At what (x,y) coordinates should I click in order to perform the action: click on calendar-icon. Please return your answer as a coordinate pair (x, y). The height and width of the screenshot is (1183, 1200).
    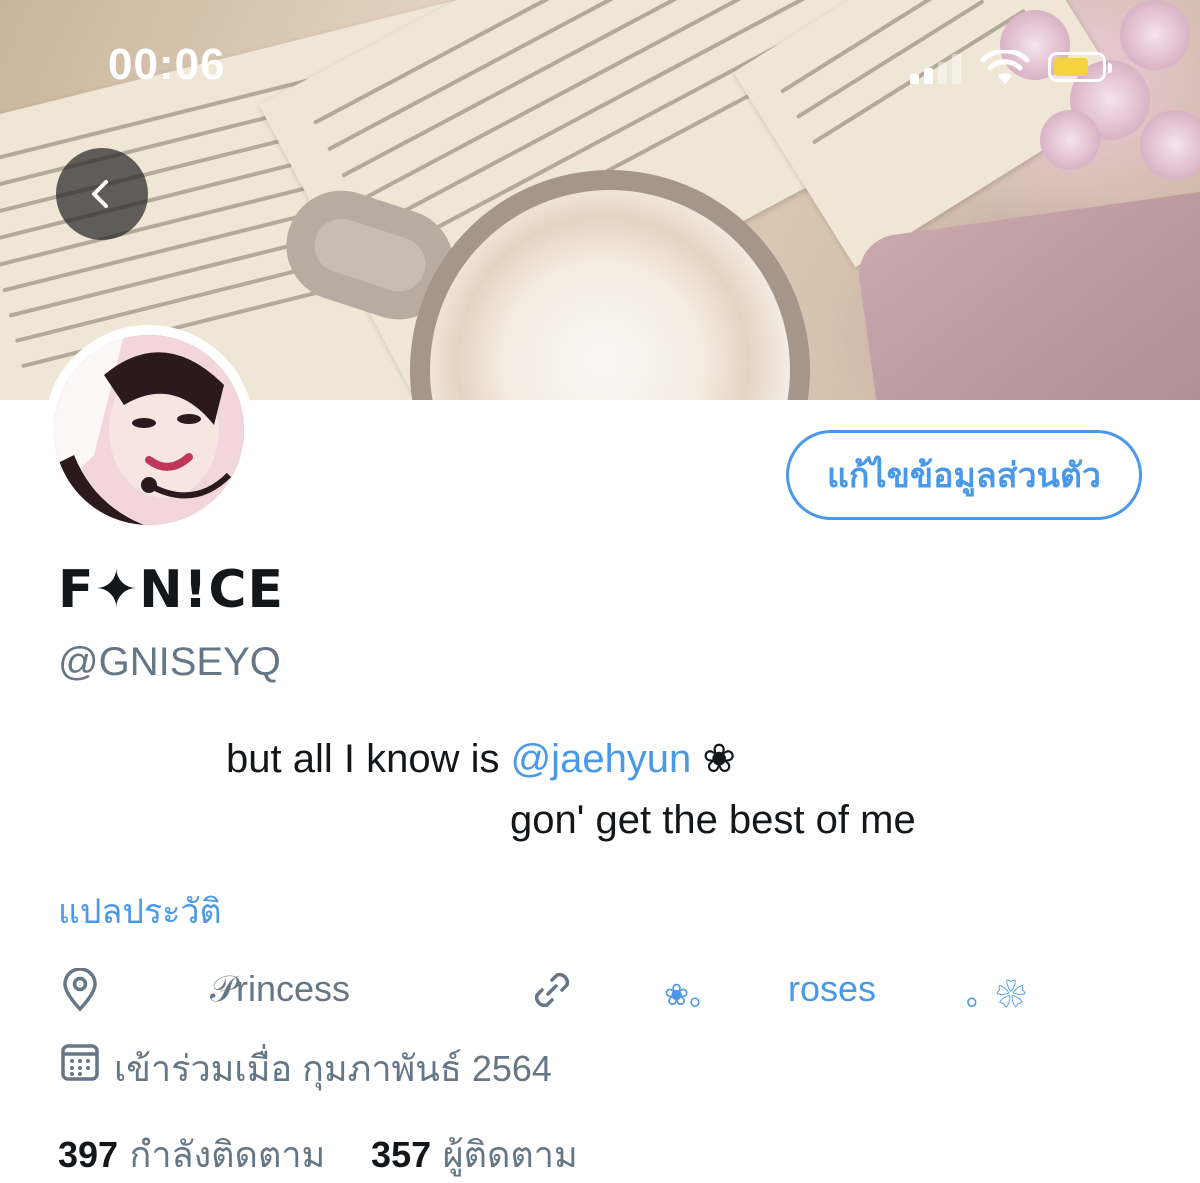
    Looking at the image, I should click on (80, 1062).